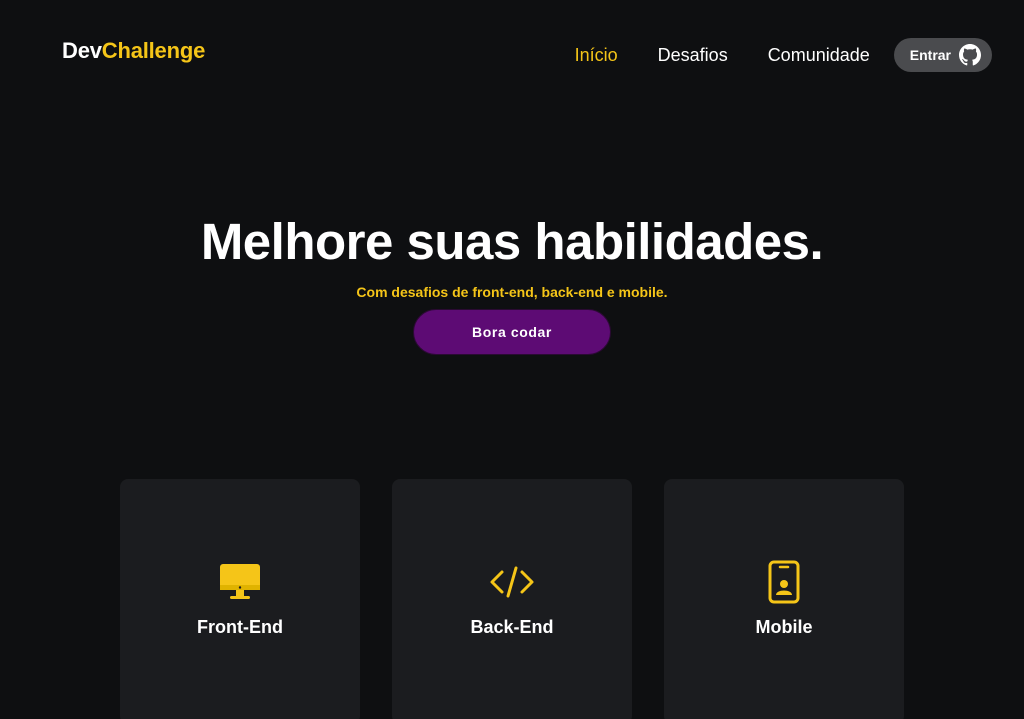  What do you see at coordinates (512, 627) in the screenshot?
I see `card-label: Back-End` at bounding box center [512, 627].